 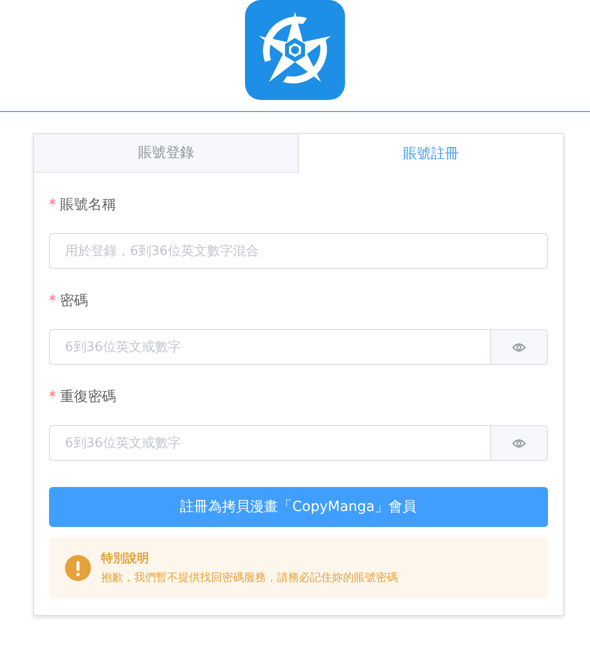 I want to click on field-label: 重復密碼, so click(x=88, y=397).